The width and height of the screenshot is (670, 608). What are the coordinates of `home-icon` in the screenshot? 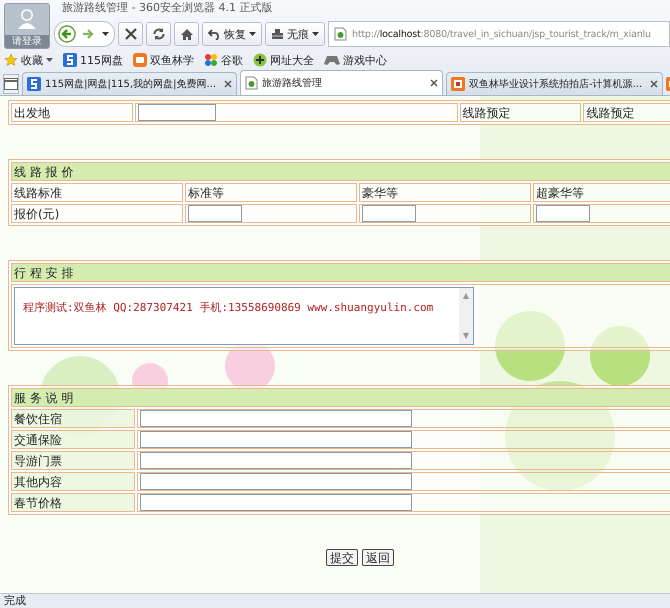 It's located at (187, 34).